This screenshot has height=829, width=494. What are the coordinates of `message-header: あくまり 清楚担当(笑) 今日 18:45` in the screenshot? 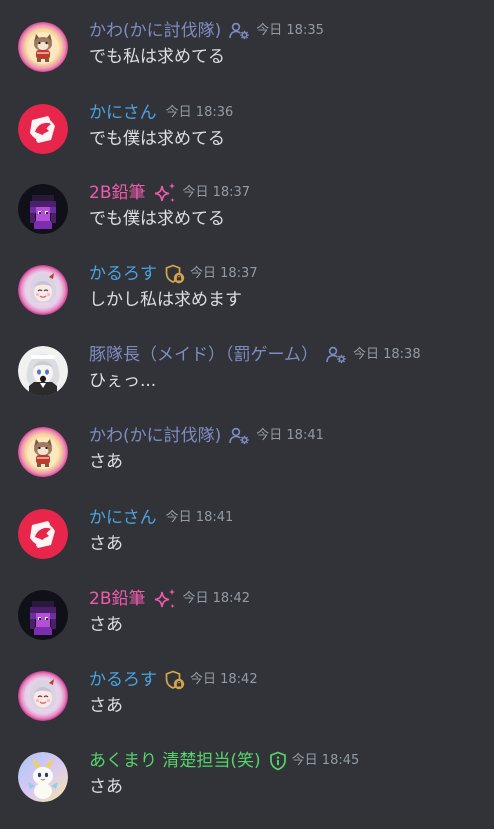 It's located at (224, 761).